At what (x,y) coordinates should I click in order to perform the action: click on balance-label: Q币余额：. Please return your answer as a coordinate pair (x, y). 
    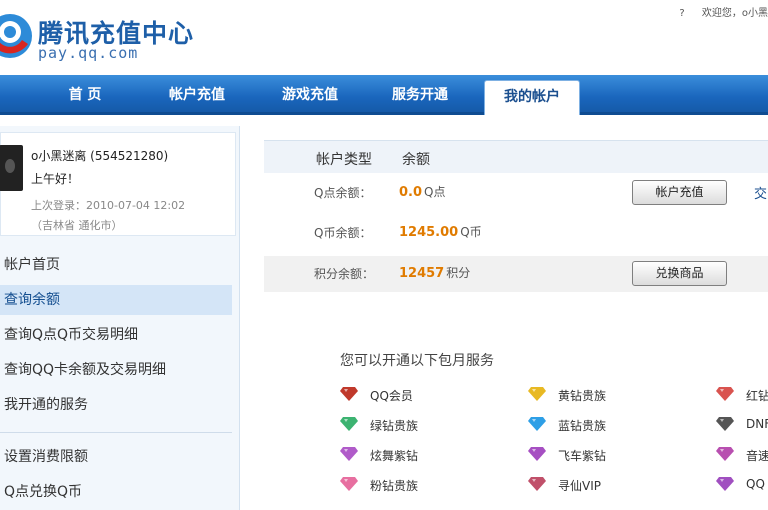
    Looking at the image, I should click on (343, 233).